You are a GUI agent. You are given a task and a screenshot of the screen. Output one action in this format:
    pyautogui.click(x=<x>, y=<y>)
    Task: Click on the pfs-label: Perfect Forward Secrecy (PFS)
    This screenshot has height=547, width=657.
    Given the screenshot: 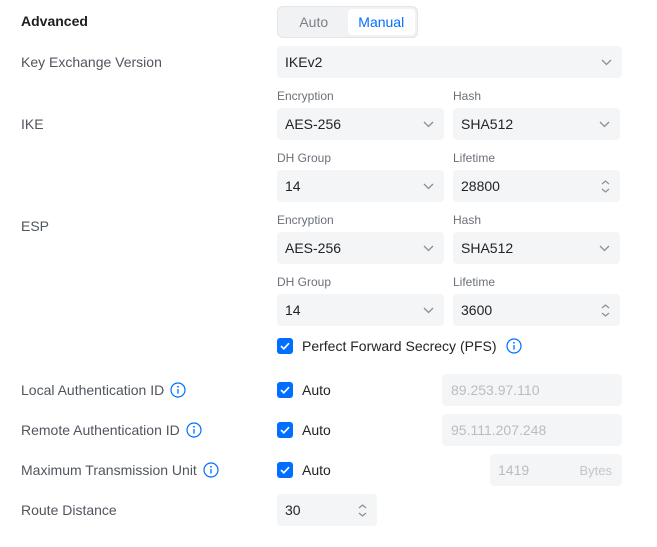 What is the action you would take?
    pyautogui.click(x=399, y=346)
    